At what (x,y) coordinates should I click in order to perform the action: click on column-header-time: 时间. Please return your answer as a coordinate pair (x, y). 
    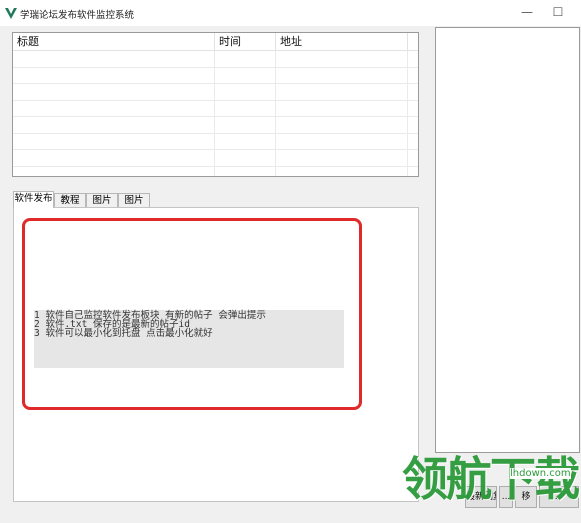
    Looking at the image, I should click on (245, 42).